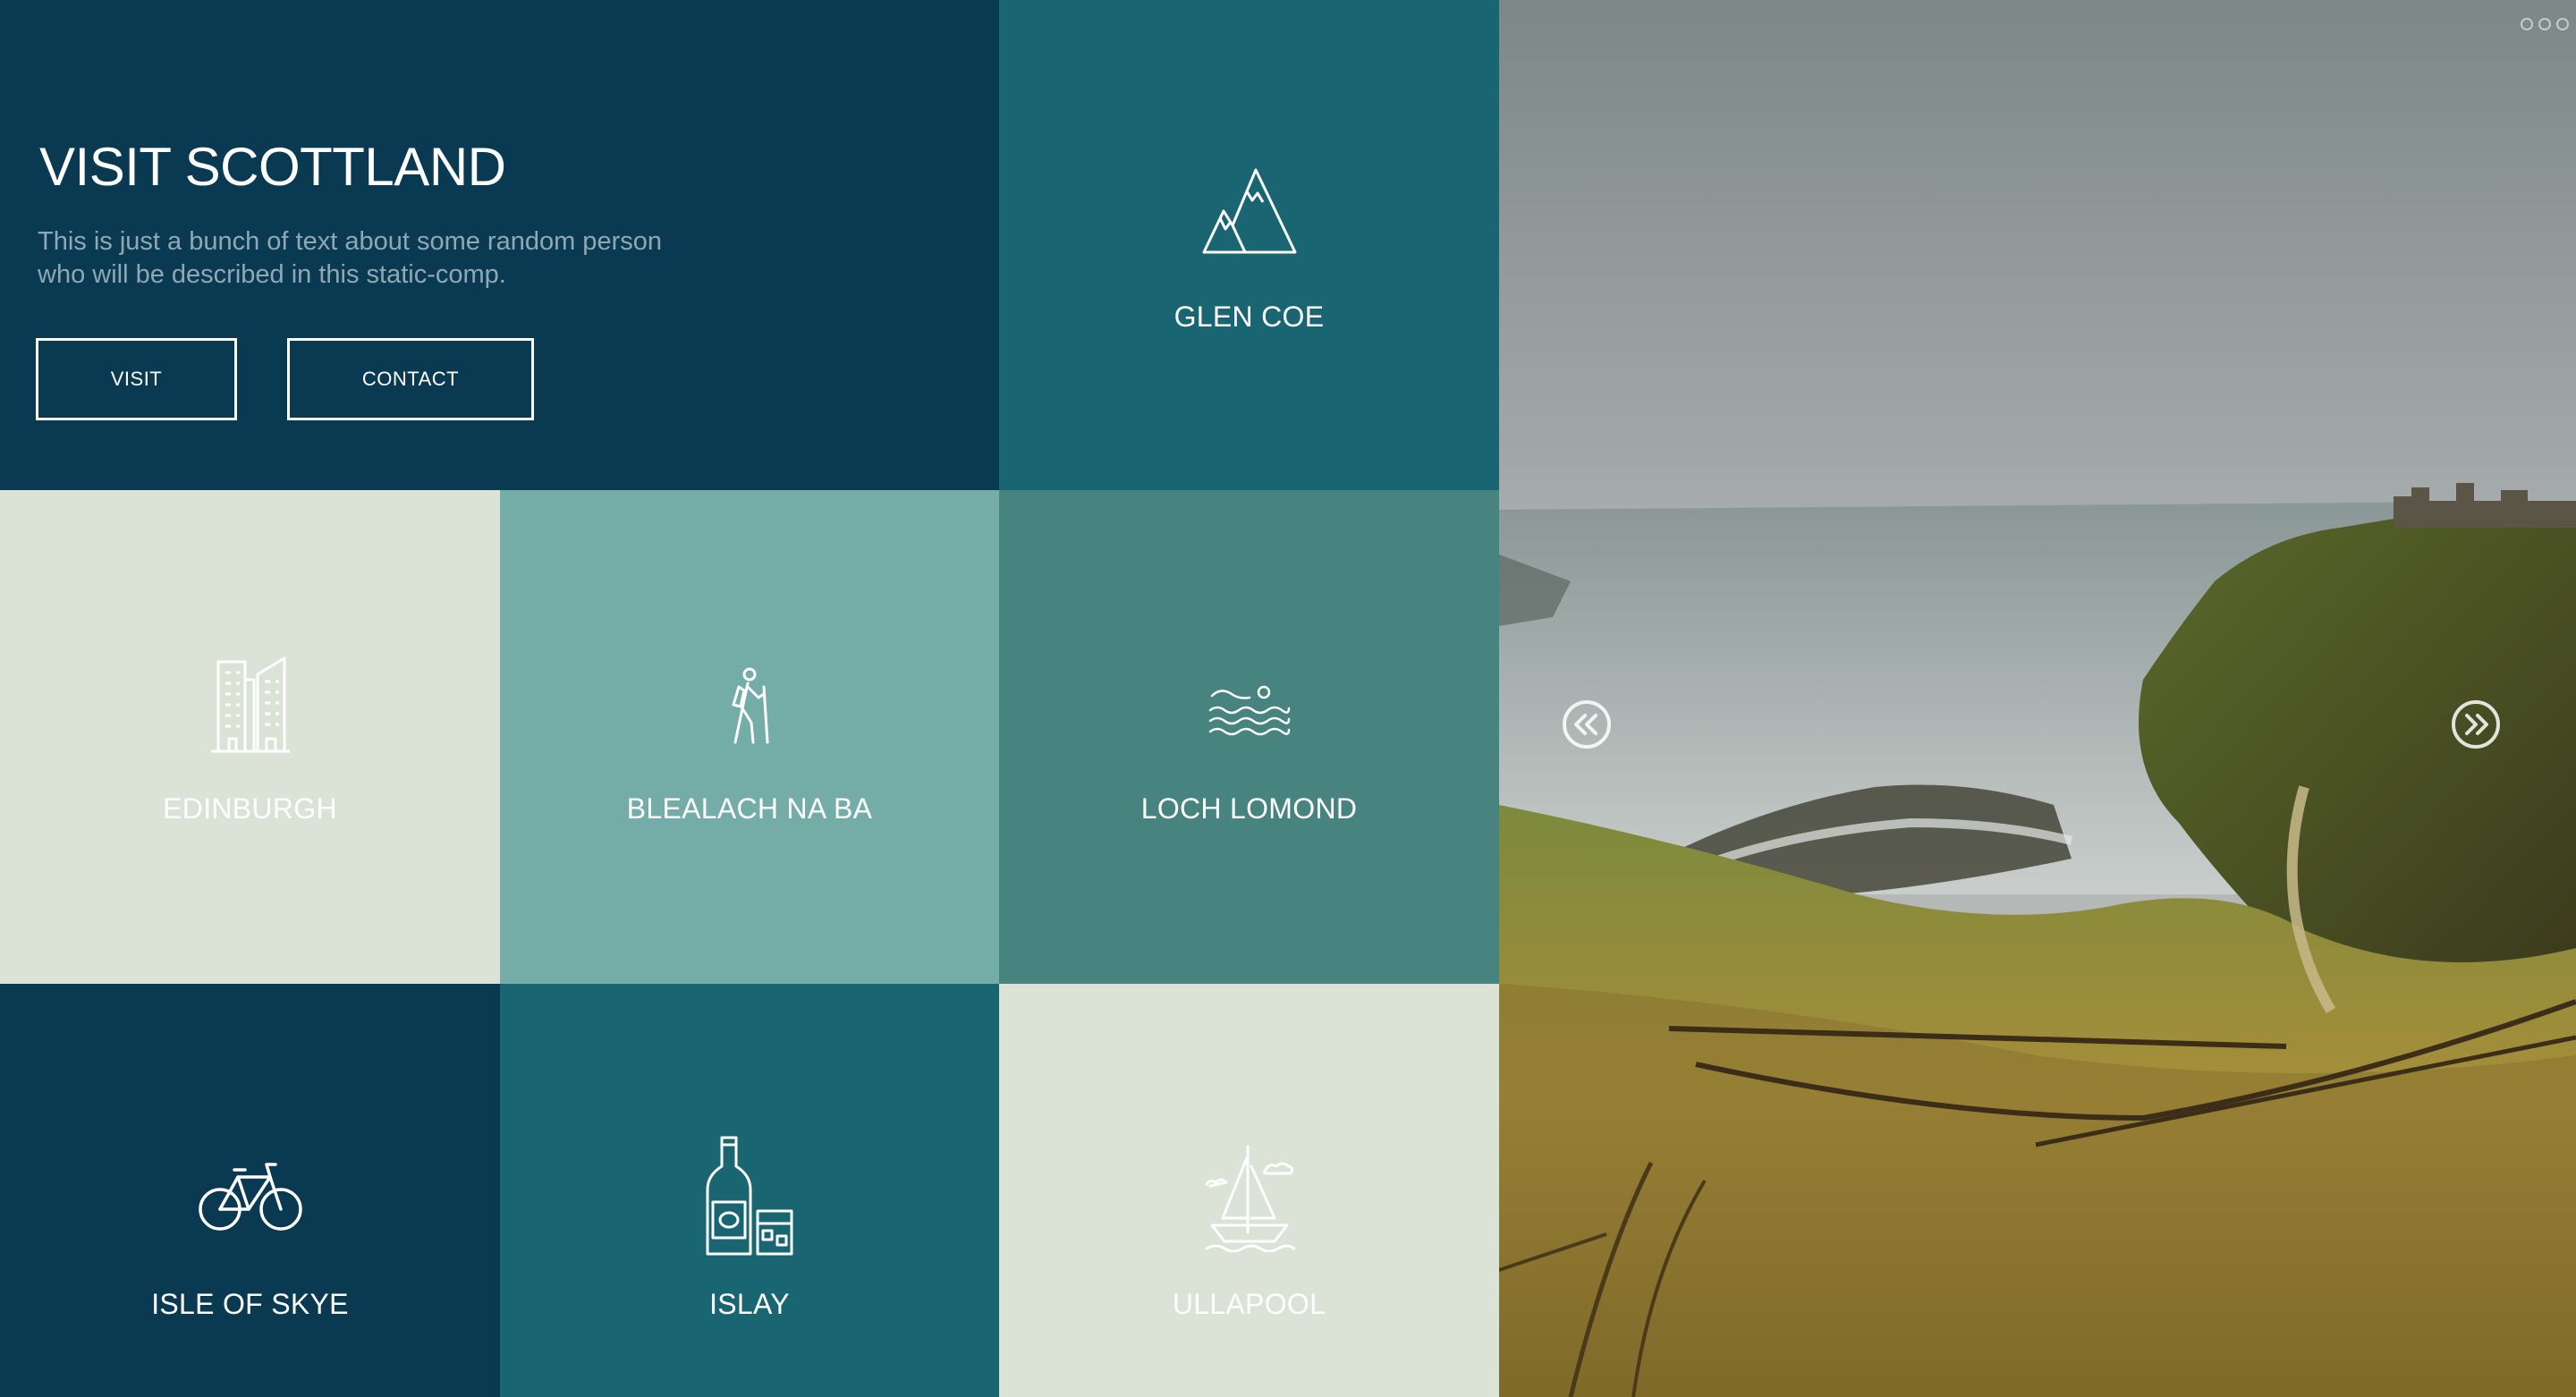 This screenshot has height=1397, width=2576. Describe the element at coordinates (1249, 710) in the screenshot. I see `swimmer-waves-icon` at that location.